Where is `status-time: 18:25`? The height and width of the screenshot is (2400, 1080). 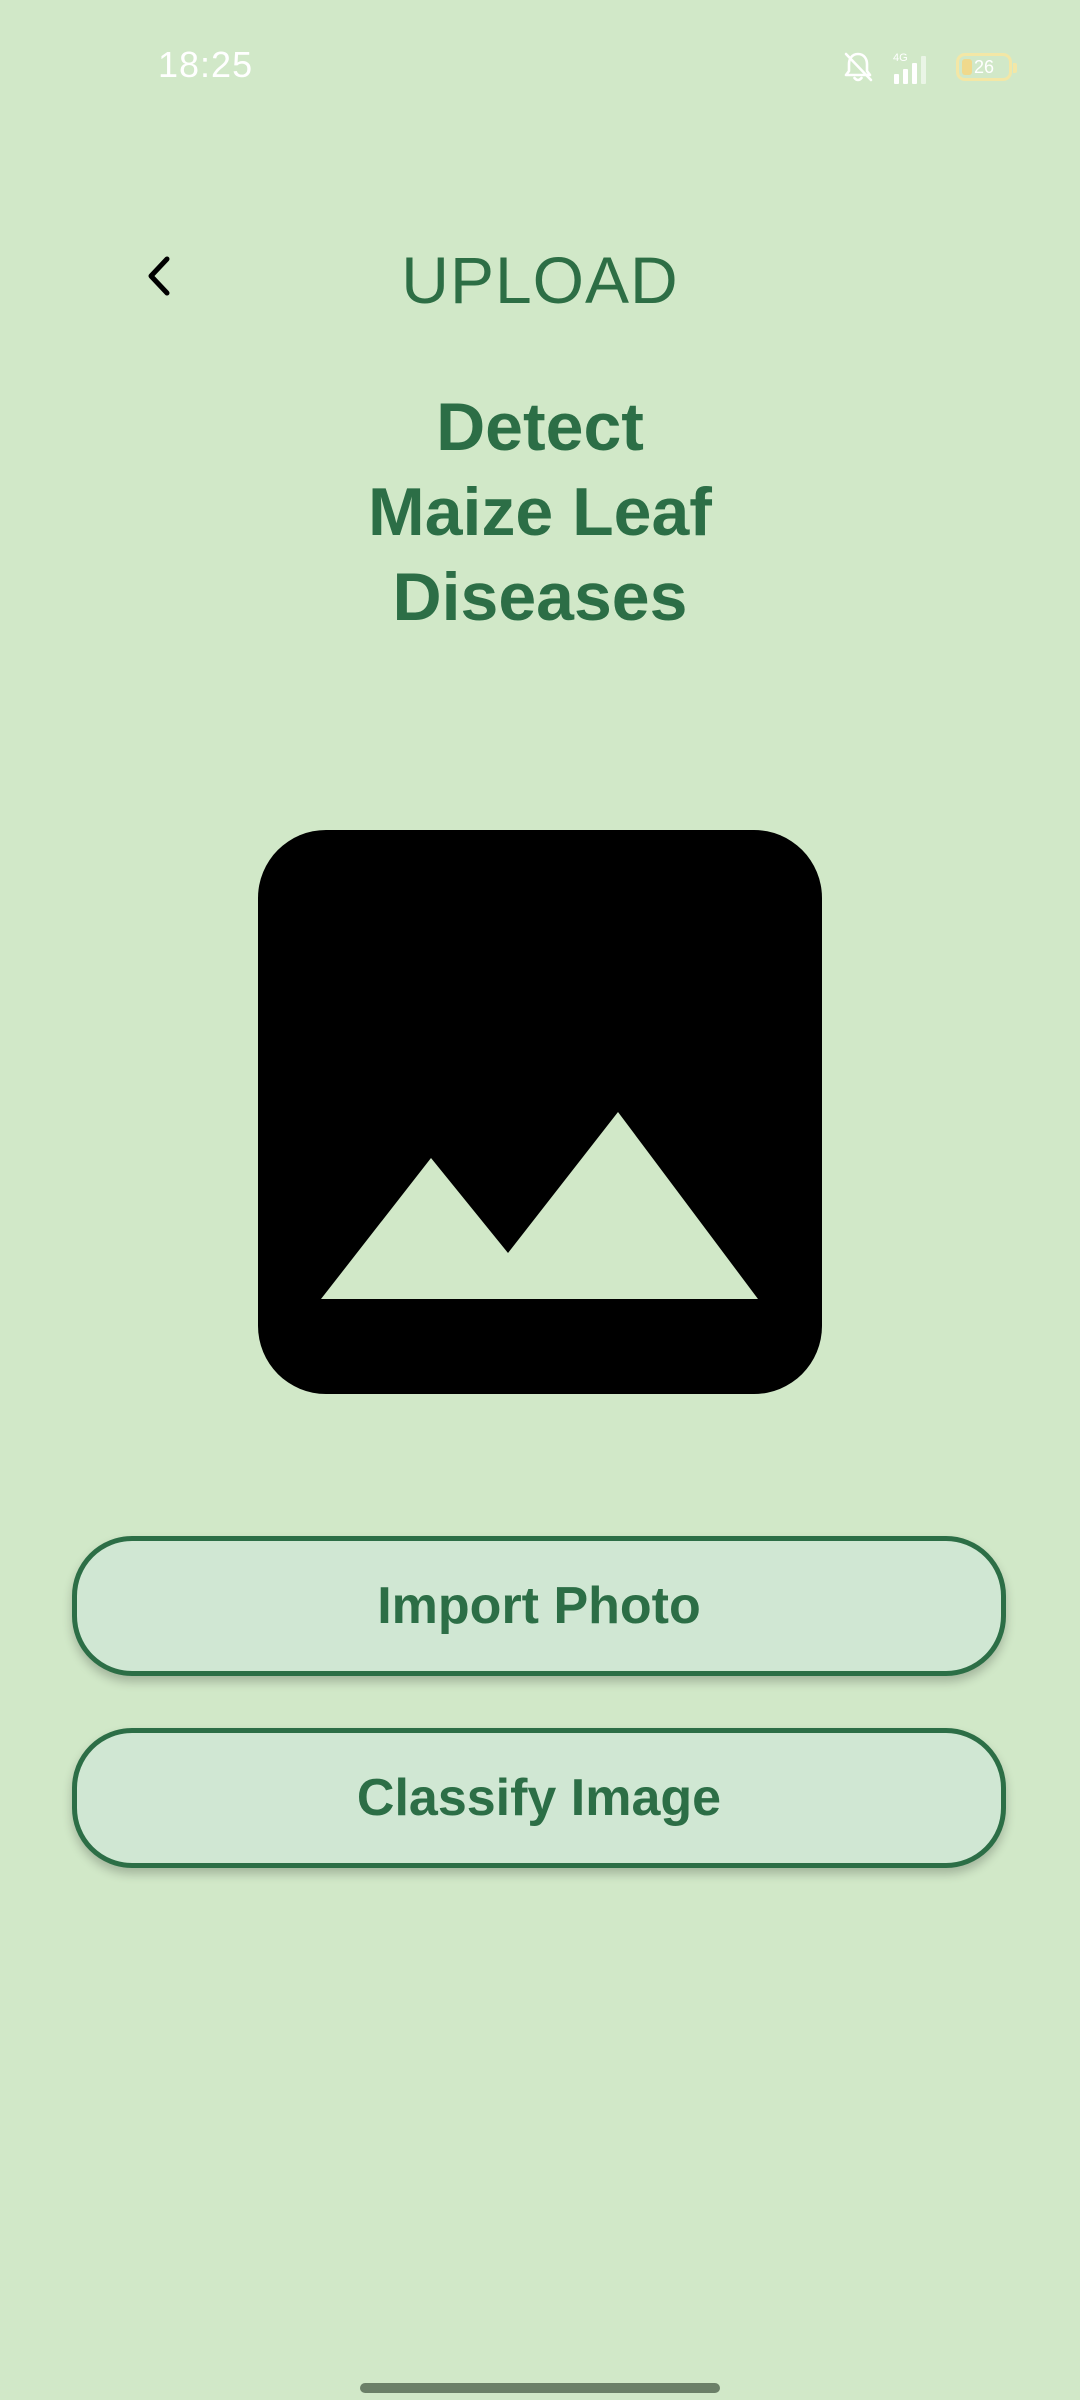
status-time: 18:25 is located at coordinates (206, 64).